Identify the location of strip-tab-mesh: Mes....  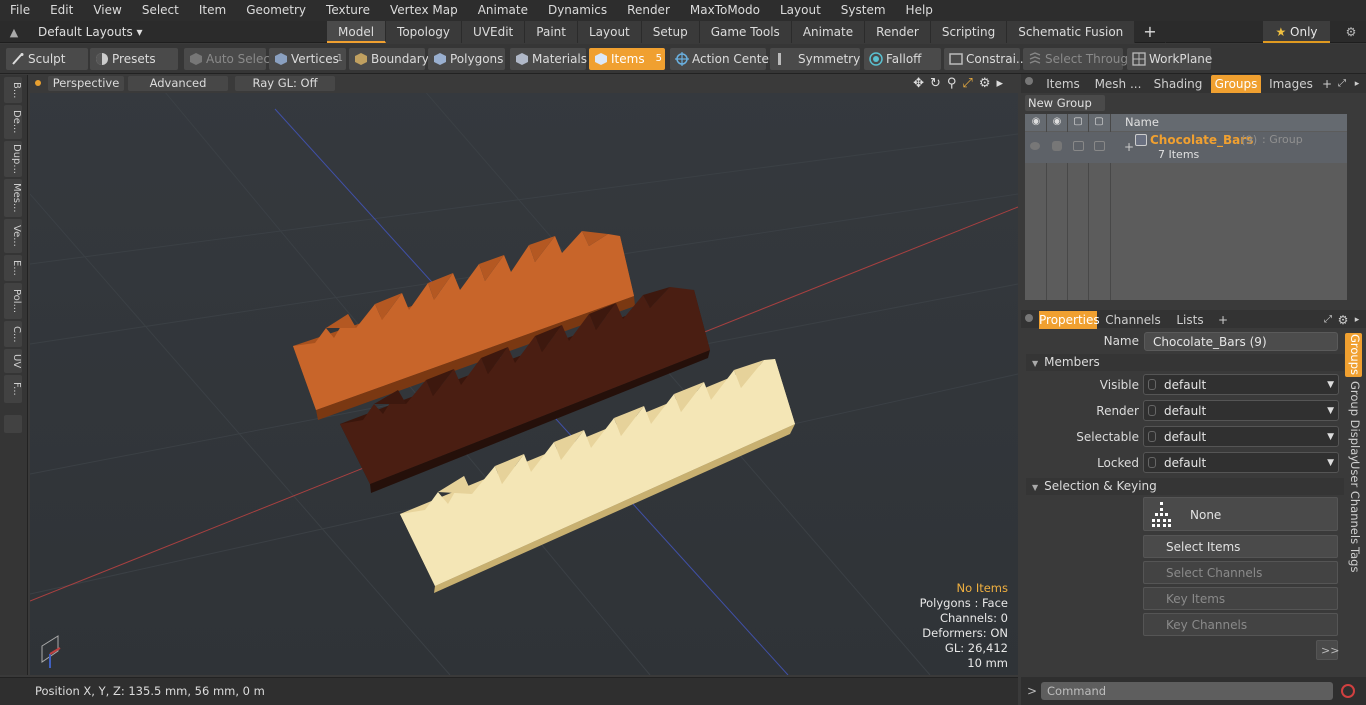
(13, 198).